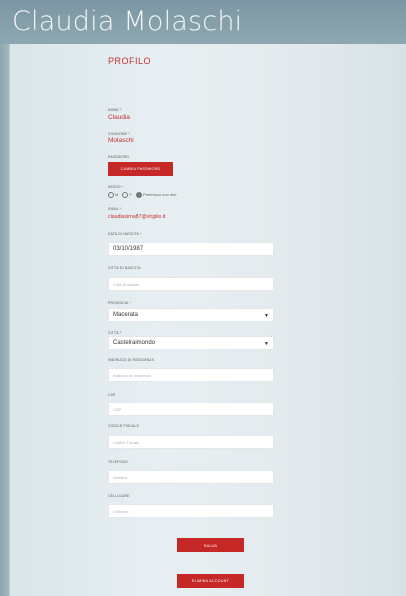 This screenshot has width=406, height=596. I want to click on nome-label: NOME *, so click(115, 110).